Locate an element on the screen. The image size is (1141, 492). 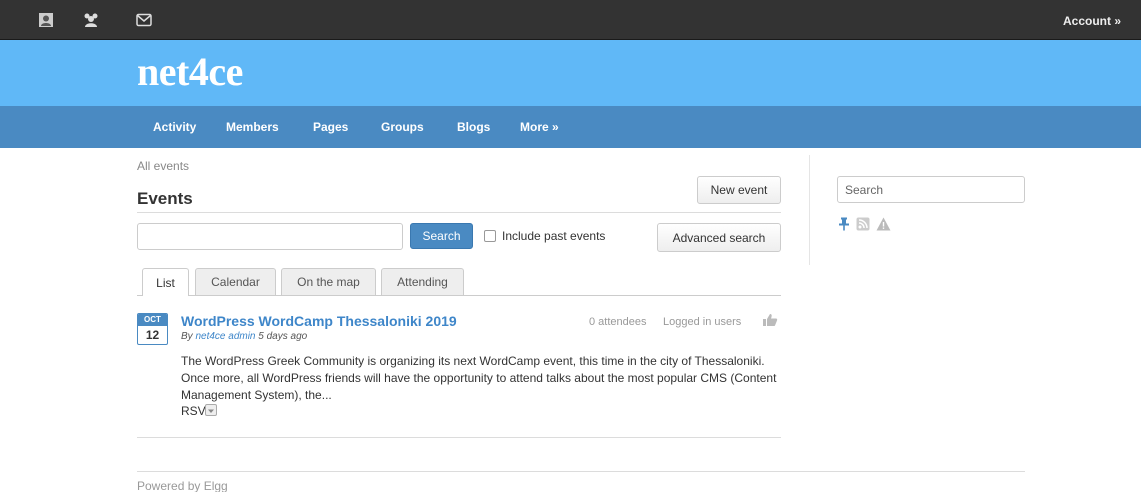
item-divider is located at coordinates (459, 437).